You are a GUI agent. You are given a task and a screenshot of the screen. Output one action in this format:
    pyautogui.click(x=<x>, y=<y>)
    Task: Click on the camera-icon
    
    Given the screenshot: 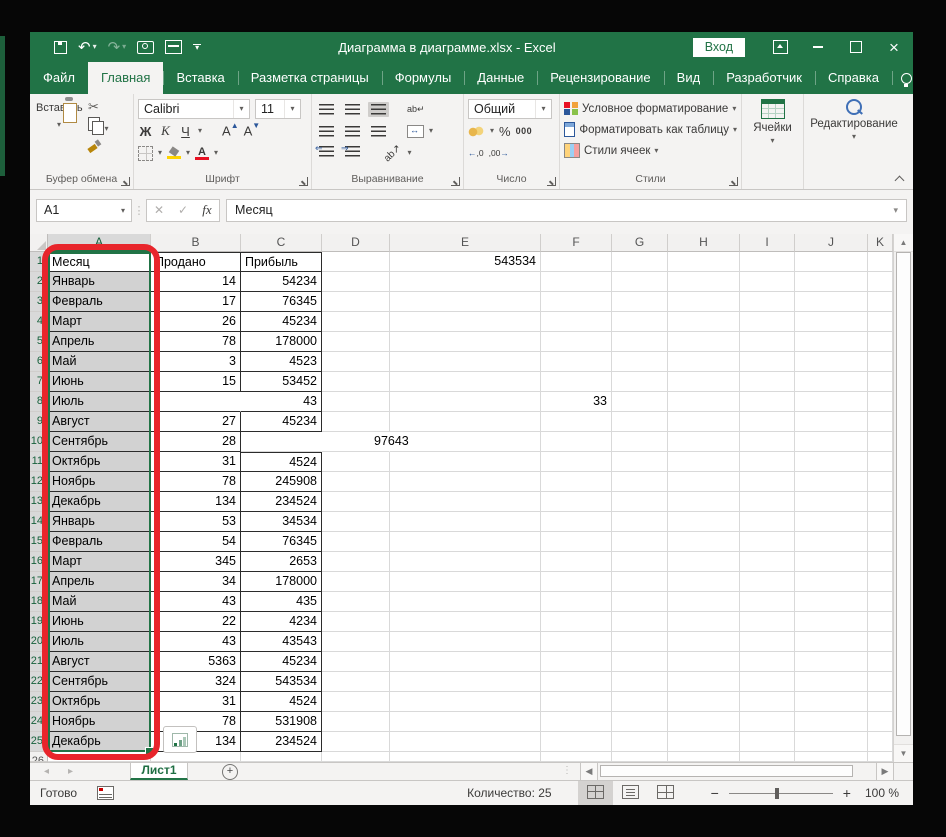 What is the action you would take?
    pyautogui.click(x=146, y=47)
    